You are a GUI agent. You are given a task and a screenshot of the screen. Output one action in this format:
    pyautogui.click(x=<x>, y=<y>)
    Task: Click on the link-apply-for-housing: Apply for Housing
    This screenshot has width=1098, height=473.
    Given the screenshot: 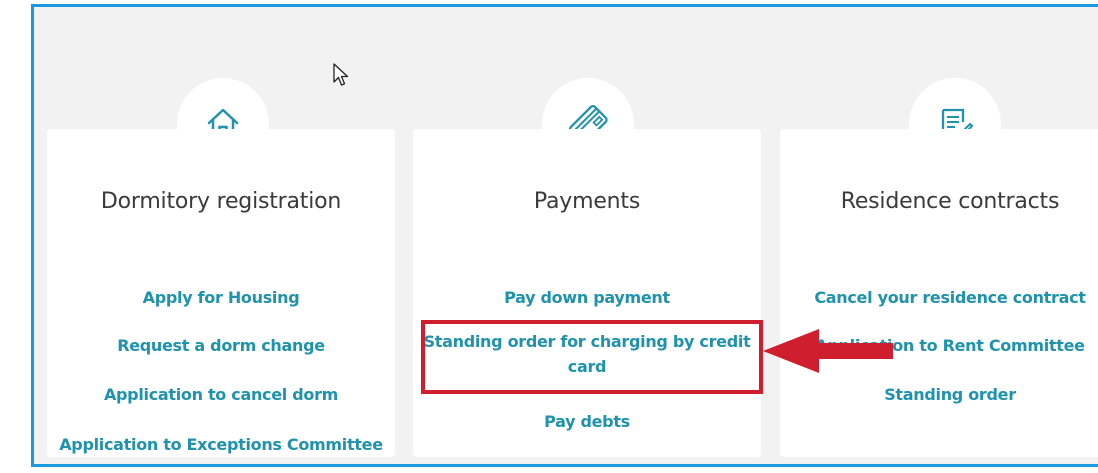 What is the action you would take?
    pyautogui.click(x=221, y=297)
    